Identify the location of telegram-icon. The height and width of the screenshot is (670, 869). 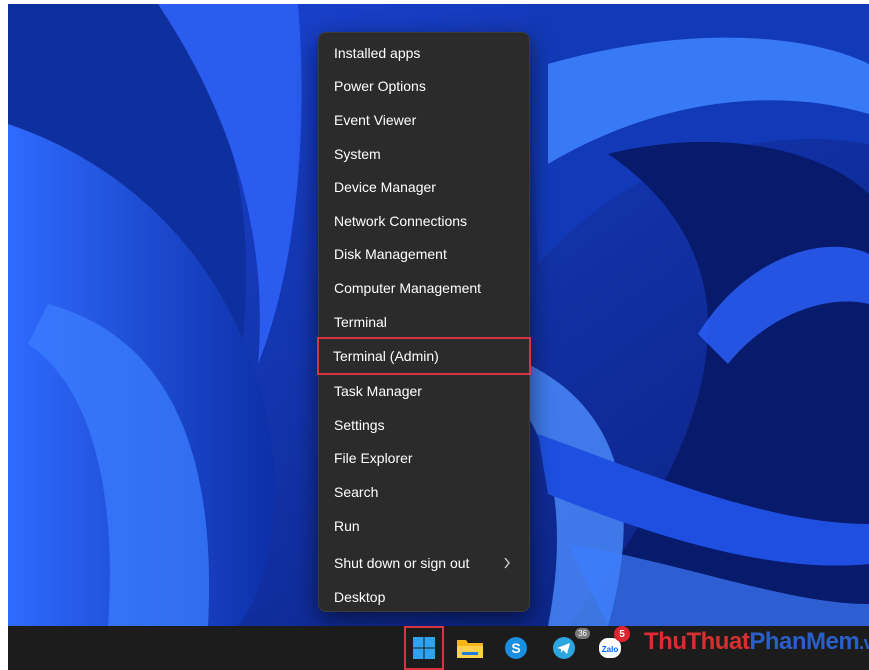
(564, 648).